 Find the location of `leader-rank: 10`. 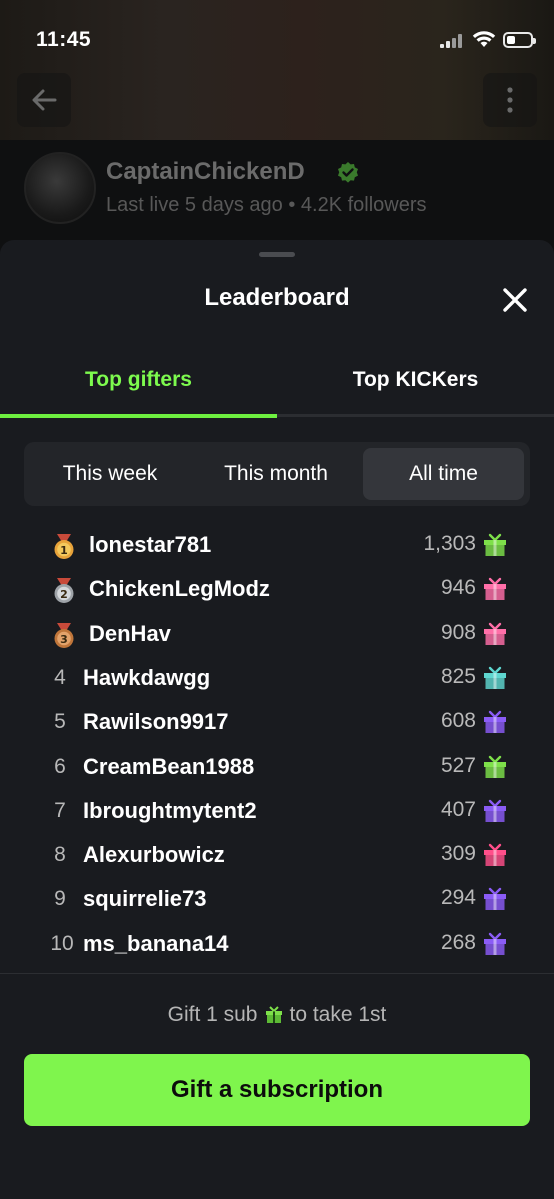

leader-rank: 10 is located at coordinates (62, 943).